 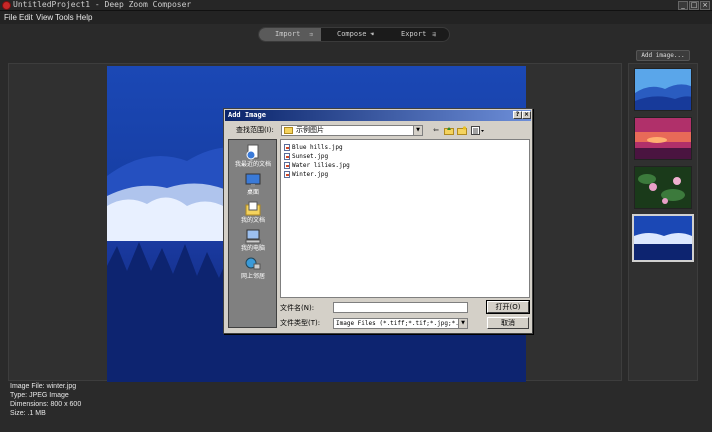 What do you see at coordinates (372, 34) in the screenshot?
I see `compose-hand-icon: ☚` at bounding box center [372, 34].